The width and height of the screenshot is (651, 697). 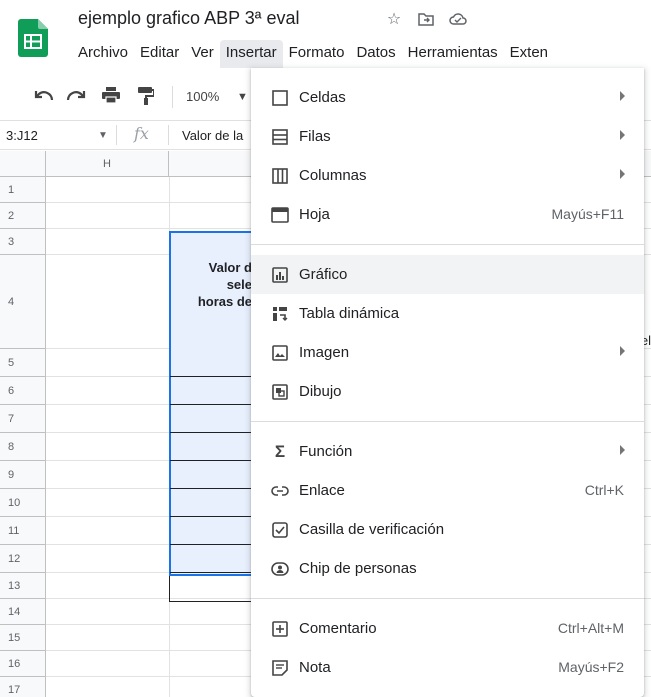 What do you see at coordinates (214, 589) in the screenshot?
I see `cell-bordered` at bounding box center [214, 589].